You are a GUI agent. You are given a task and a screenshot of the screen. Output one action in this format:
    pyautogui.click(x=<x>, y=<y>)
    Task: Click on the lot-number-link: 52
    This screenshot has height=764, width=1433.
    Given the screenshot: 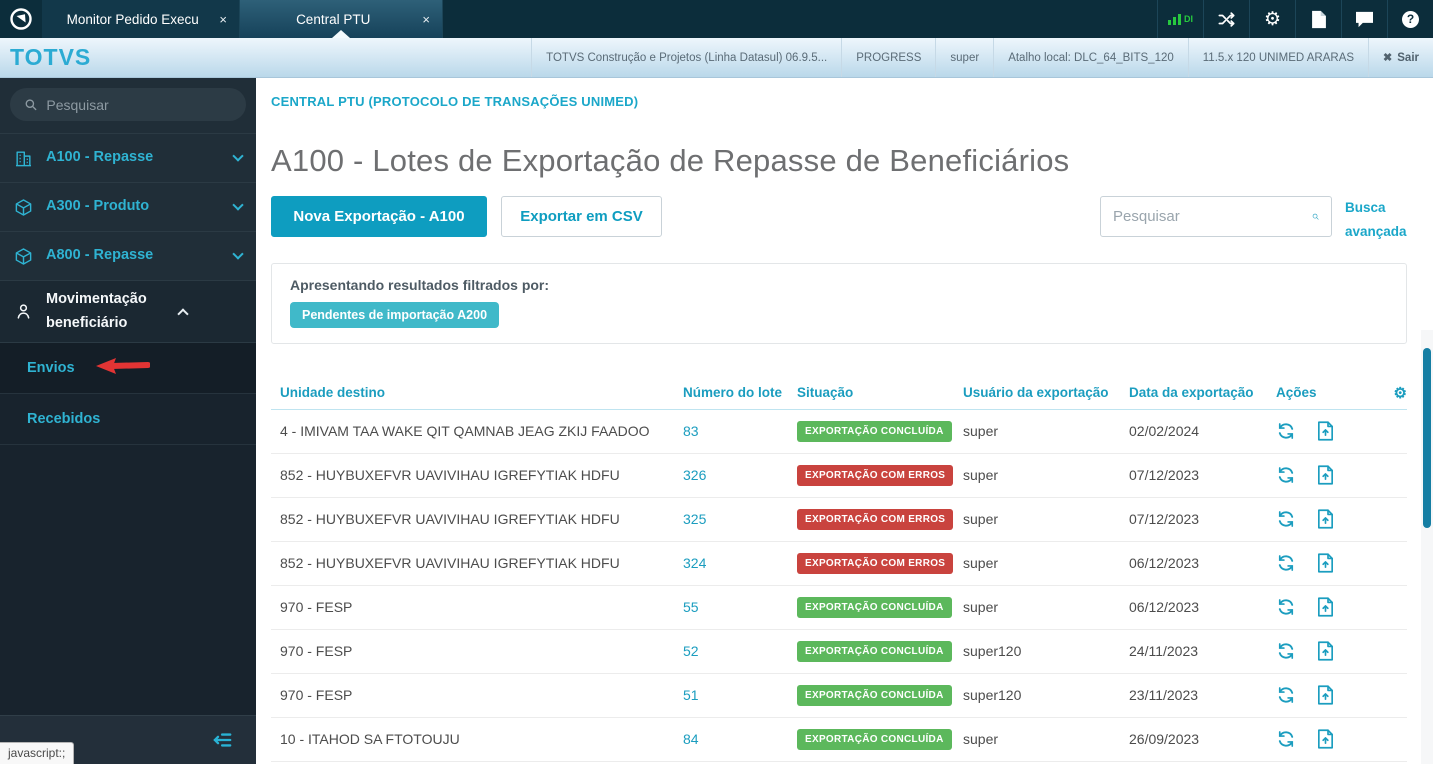 What is the action you would take?
    pyautogui.click(x=691, y=651)
    